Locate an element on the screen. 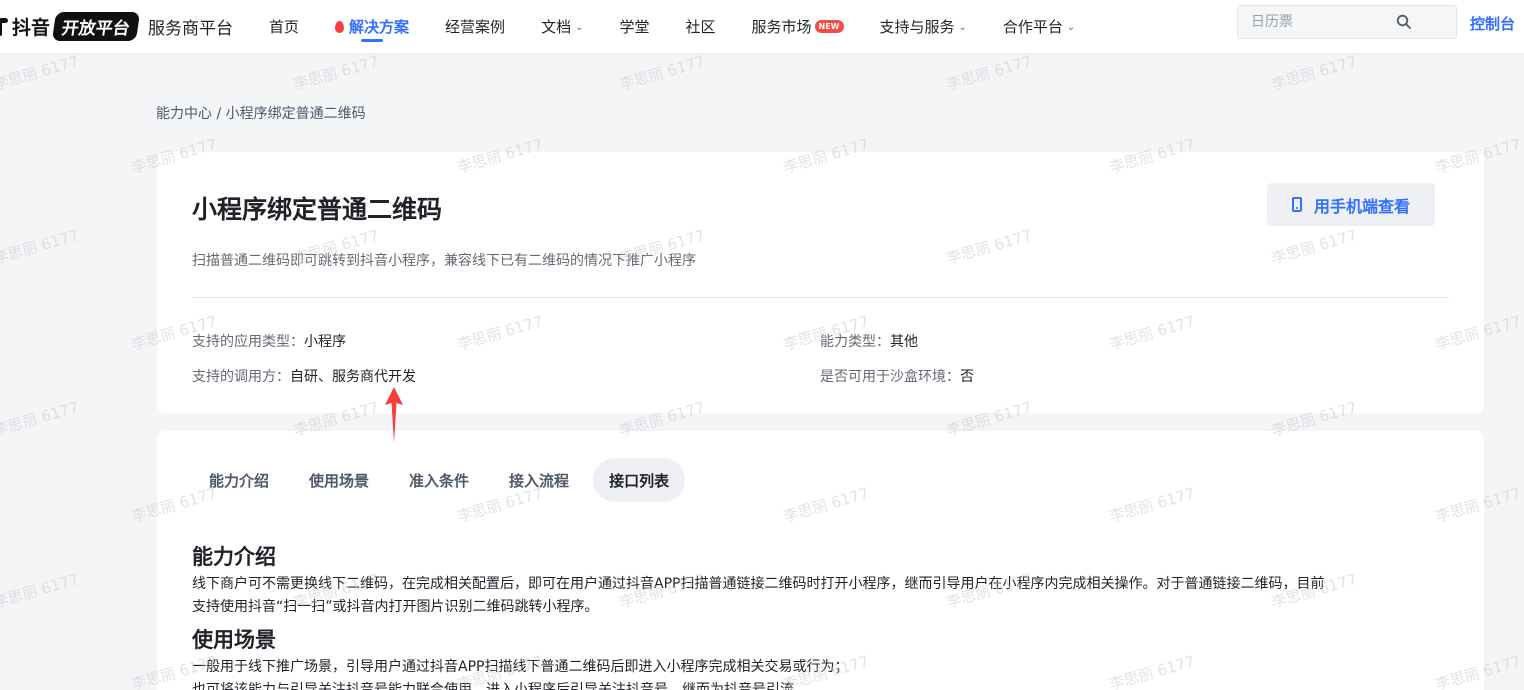 This screenshot has width=1524, height=690. tab-api-list: 接口列表 is located at coordinates (639, 480).